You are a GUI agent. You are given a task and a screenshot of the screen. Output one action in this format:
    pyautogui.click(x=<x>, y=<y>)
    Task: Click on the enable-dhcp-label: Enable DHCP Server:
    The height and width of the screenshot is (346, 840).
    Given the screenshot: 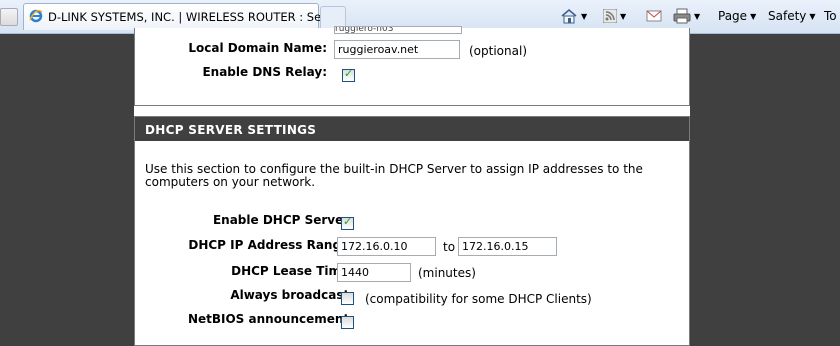 What is the action you would take?
    pyautogui.click(x=283, y=220)
    